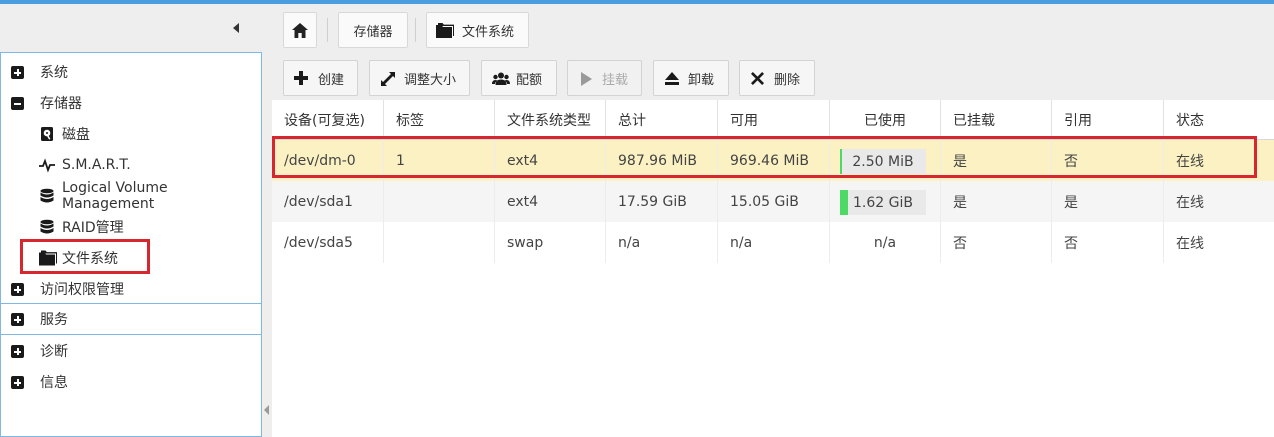  Describe the element at coordinates (85, 256) in the screenshot. I see `selection-highlight` at that location.